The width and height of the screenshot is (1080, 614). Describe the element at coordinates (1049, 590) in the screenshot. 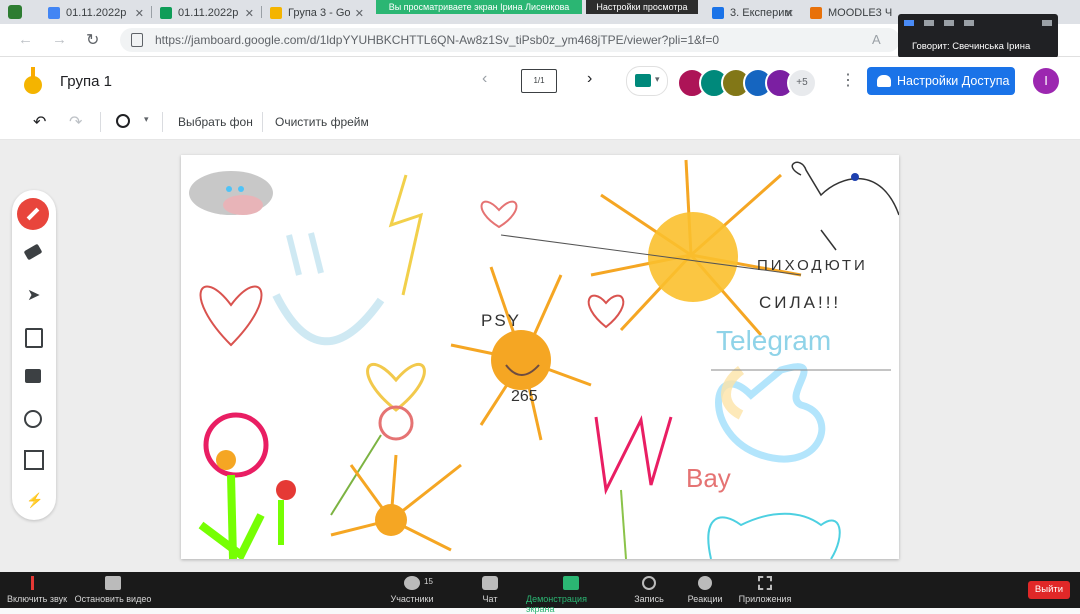

I see `leave-button: Выйти` at that location.